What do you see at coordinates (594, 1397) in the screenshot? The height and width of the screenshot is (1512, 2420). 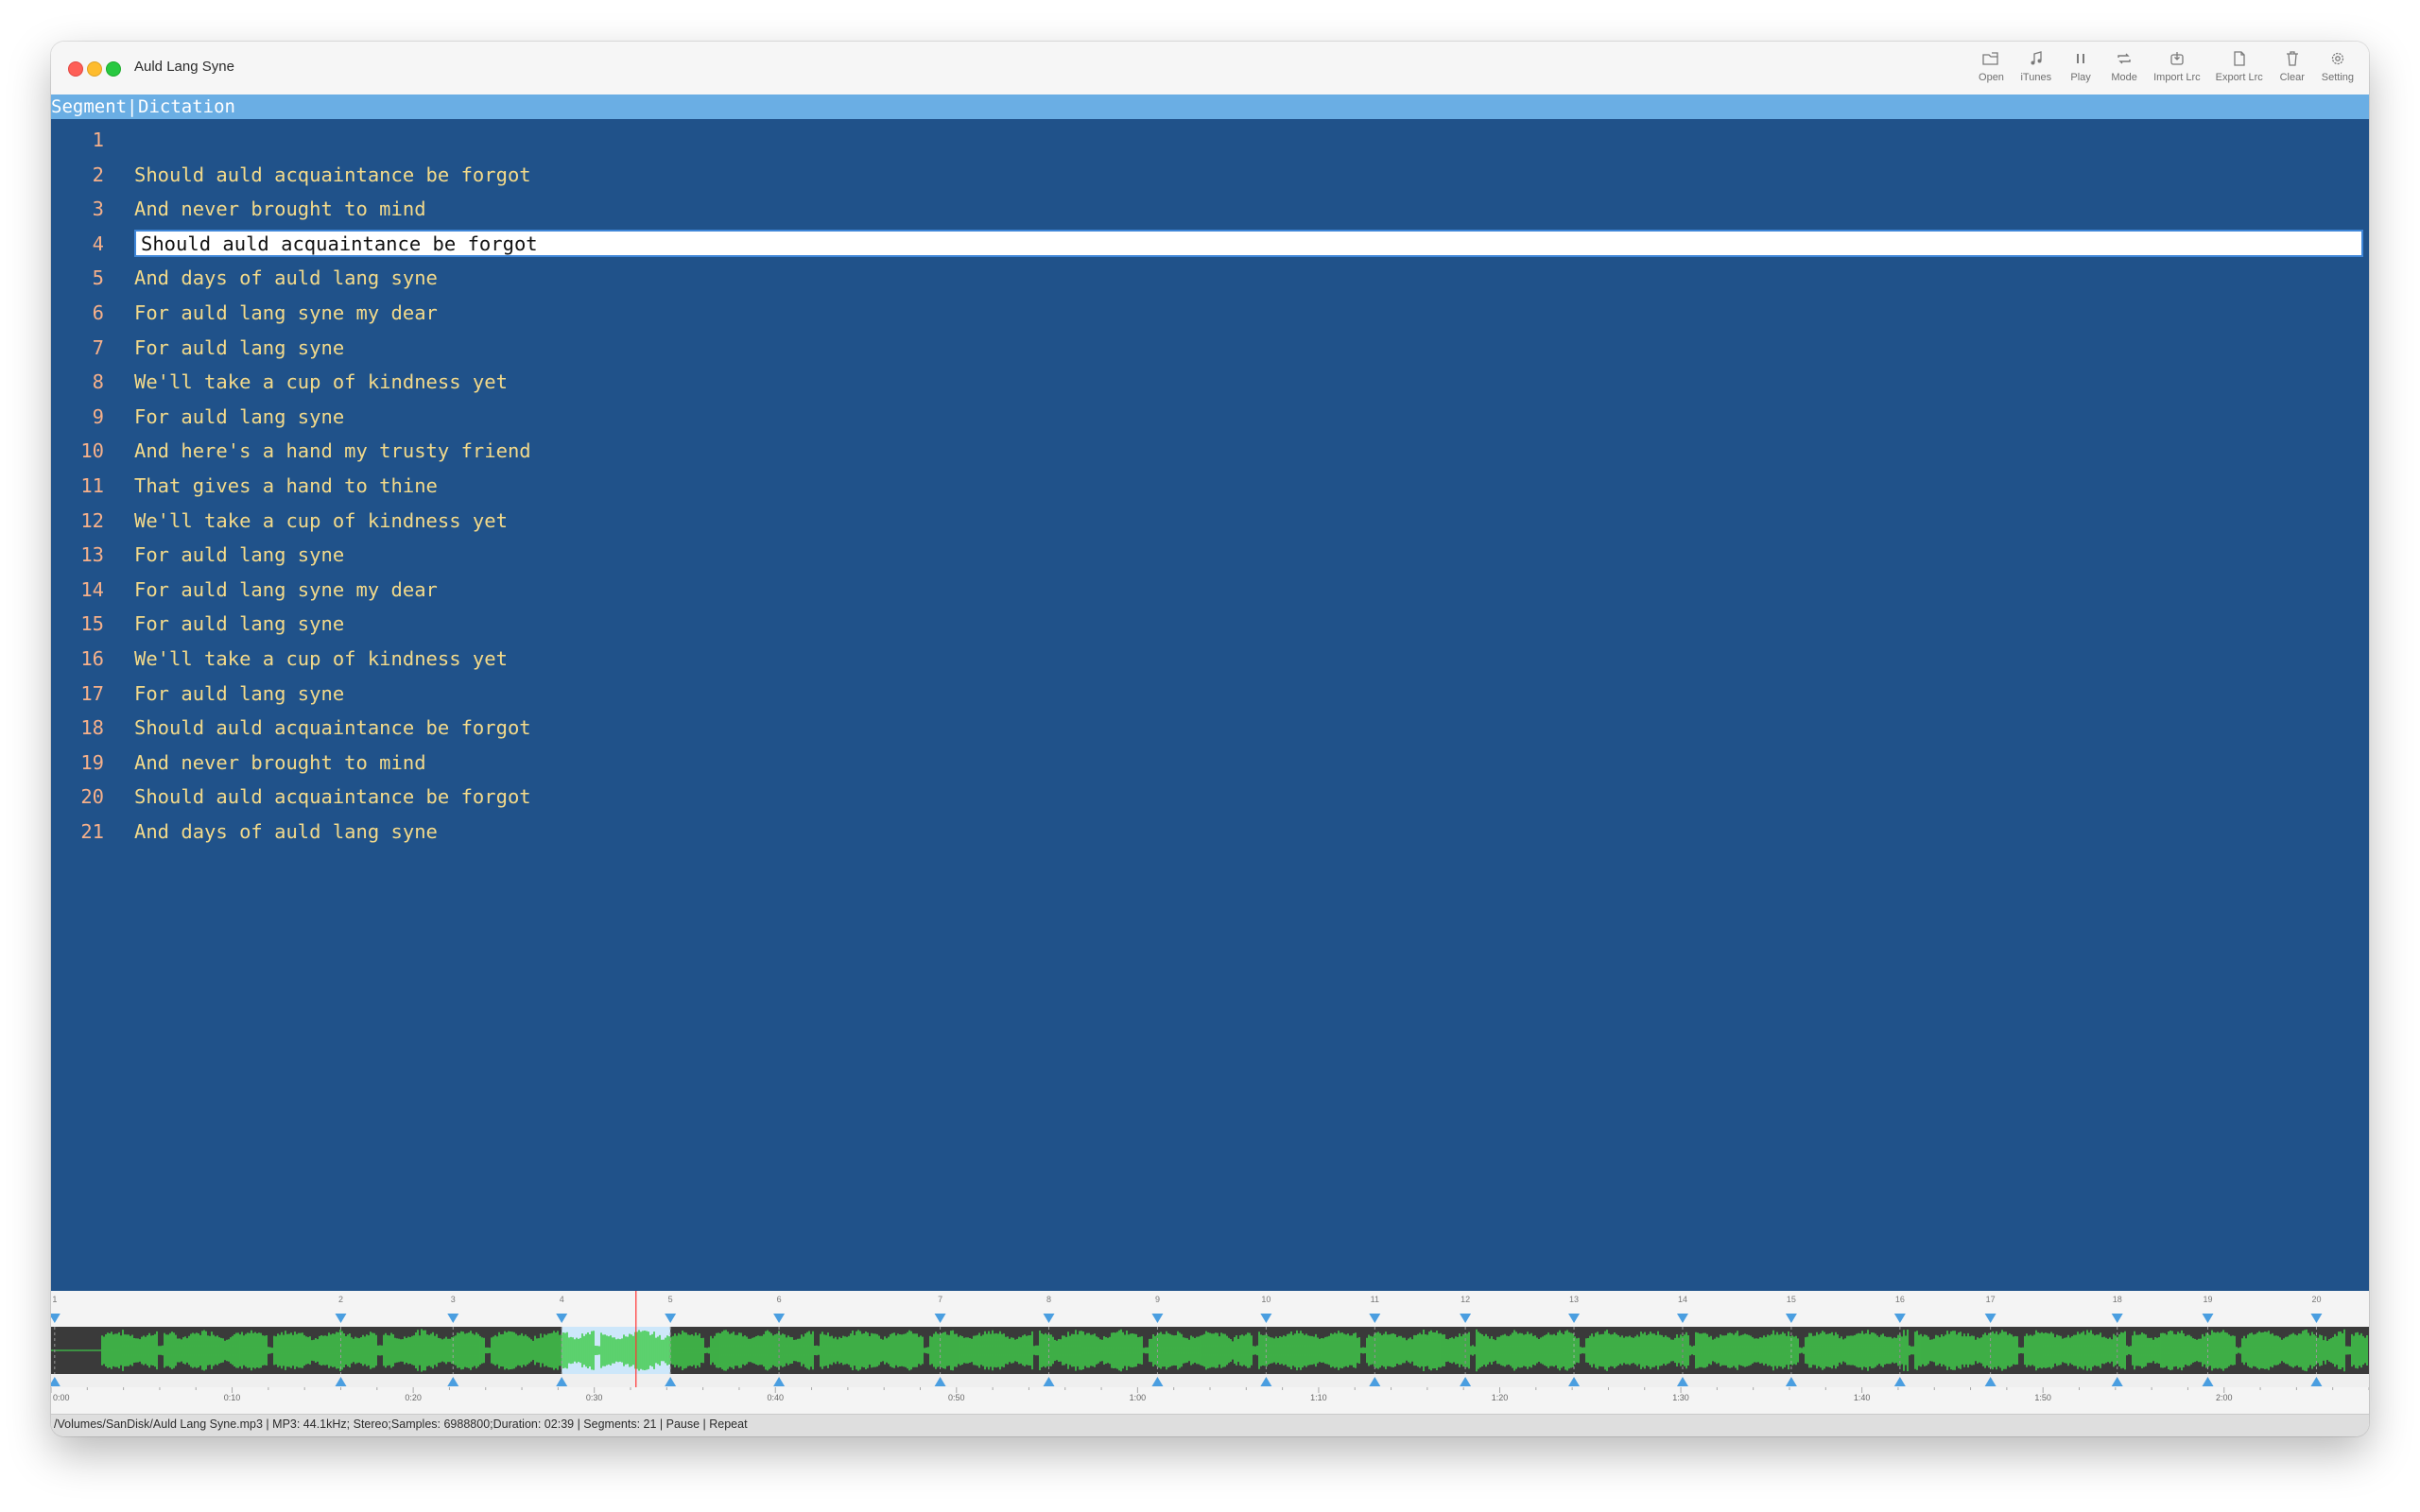 I see `time-label: 0:30` at bounding box center [594, 1397].